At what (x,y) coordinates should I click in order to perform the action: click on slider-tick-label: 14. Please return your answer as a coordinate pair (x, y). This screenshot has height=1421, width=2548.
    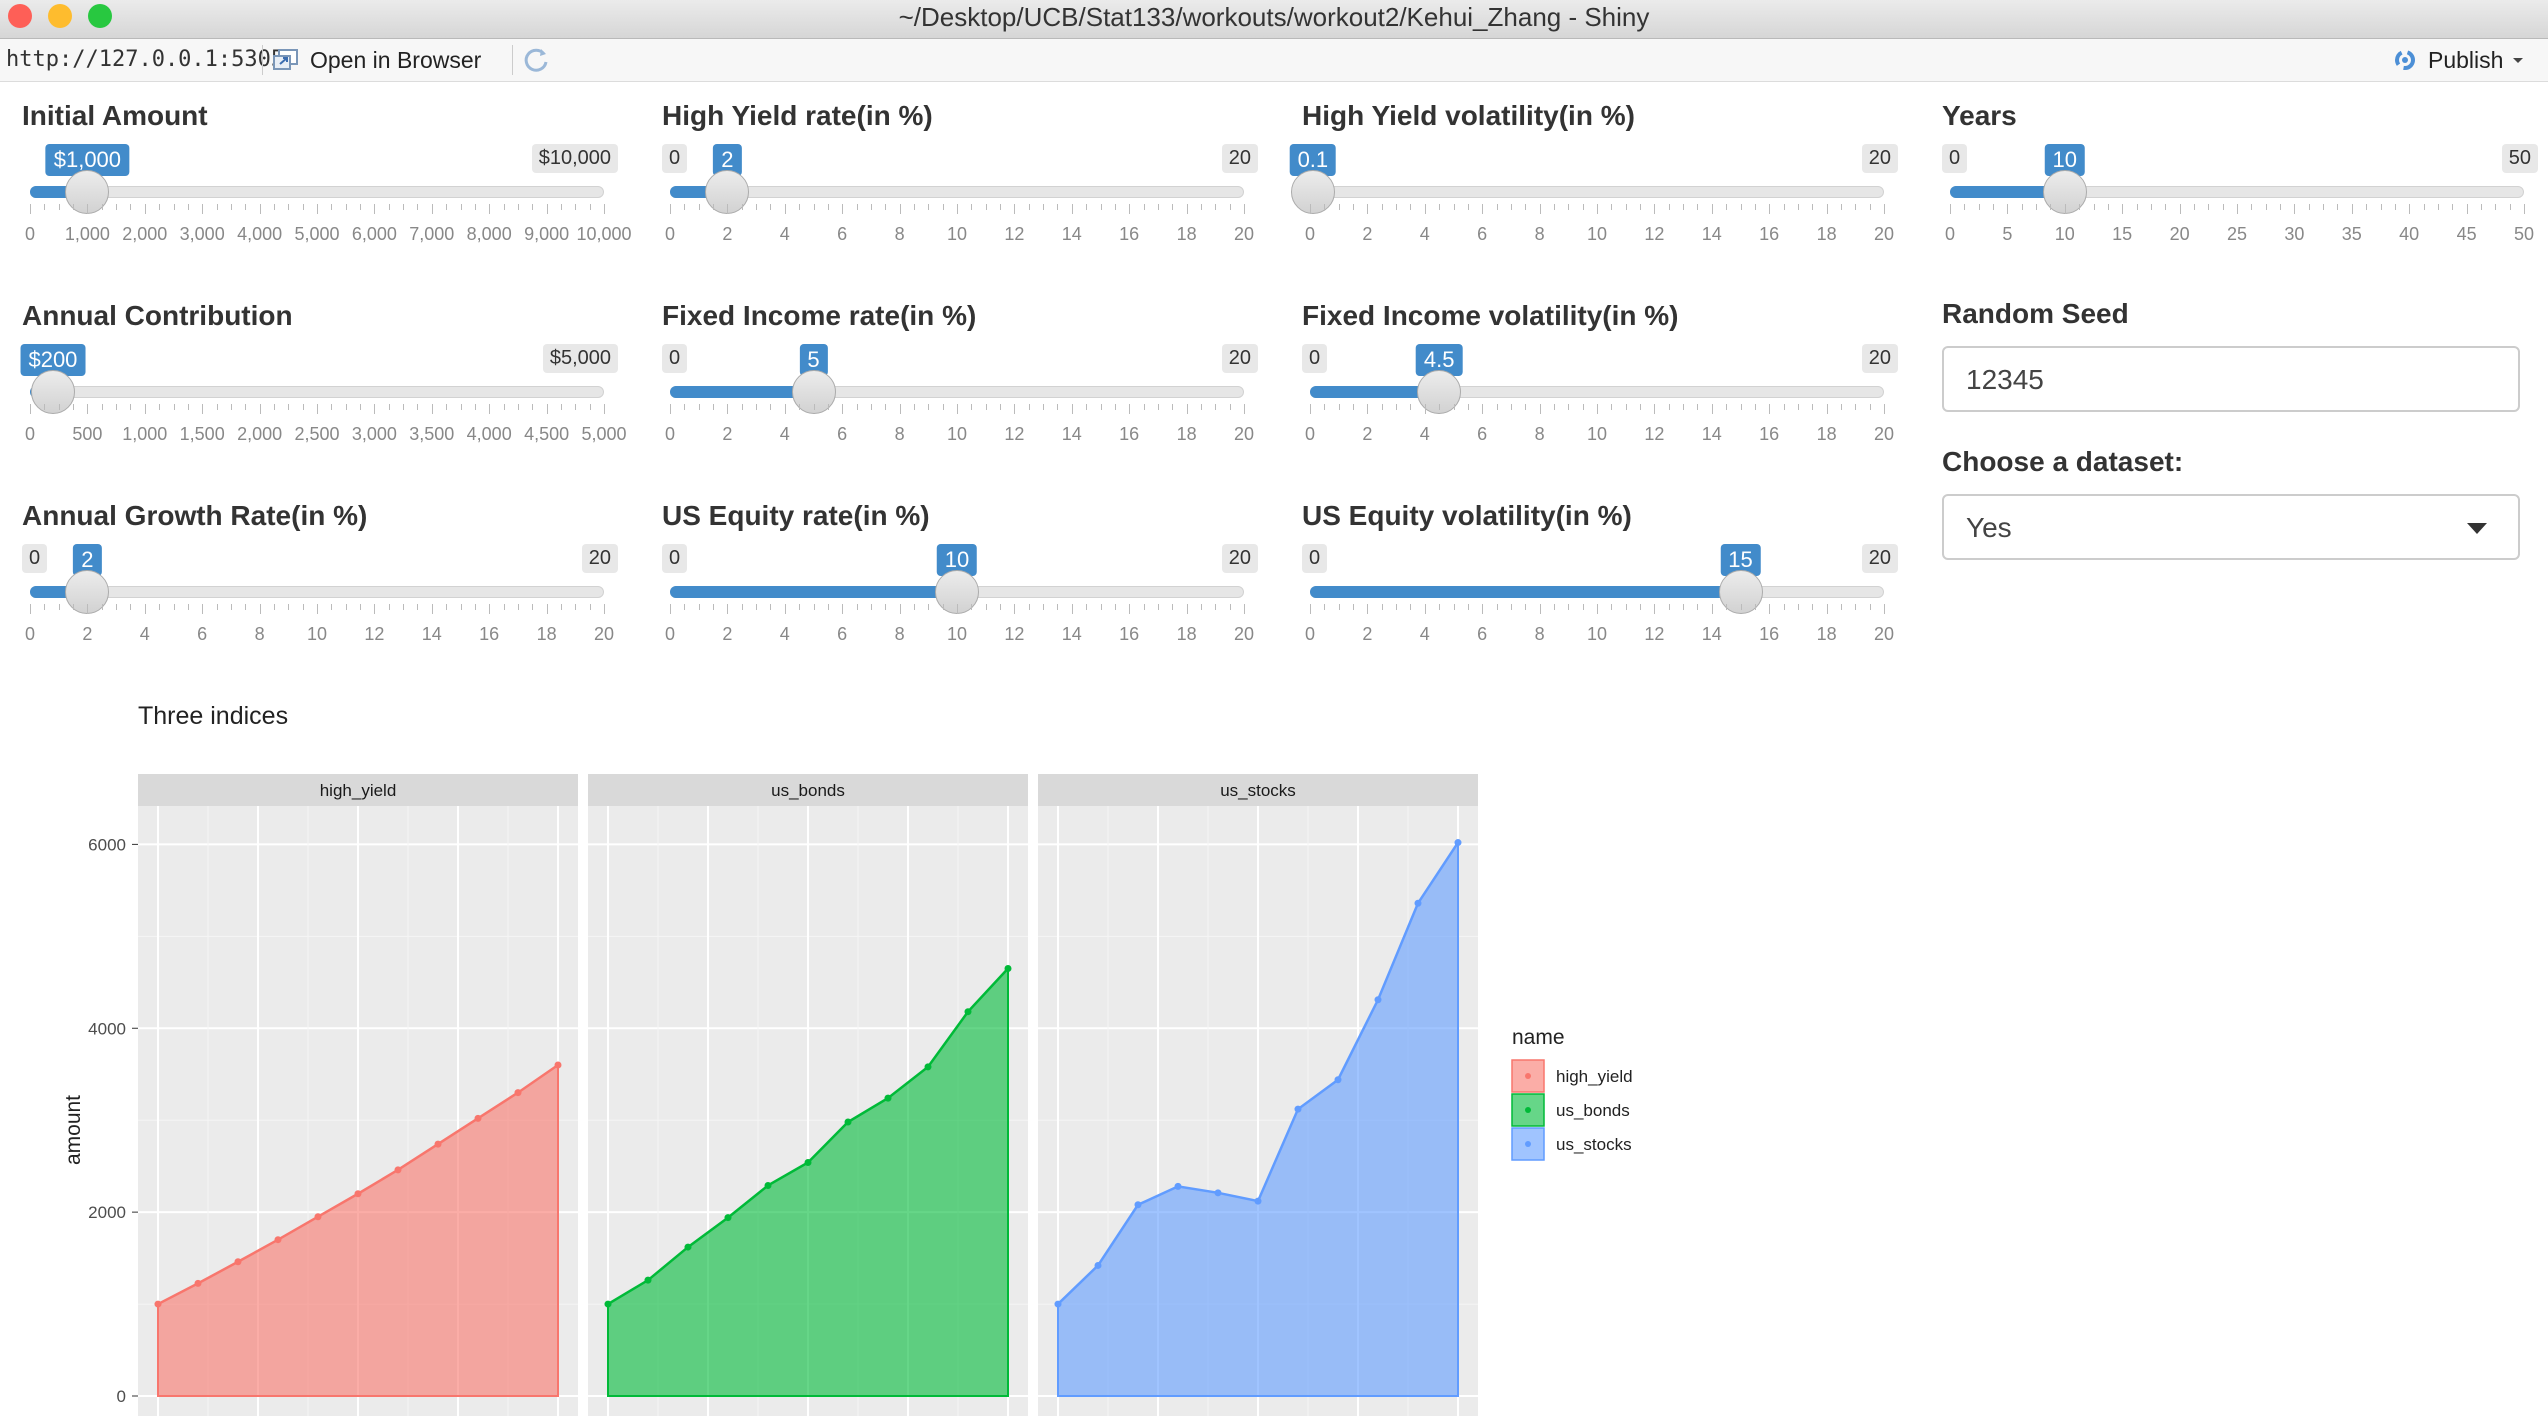
    Looking at the image, I should click on (1071, 634).